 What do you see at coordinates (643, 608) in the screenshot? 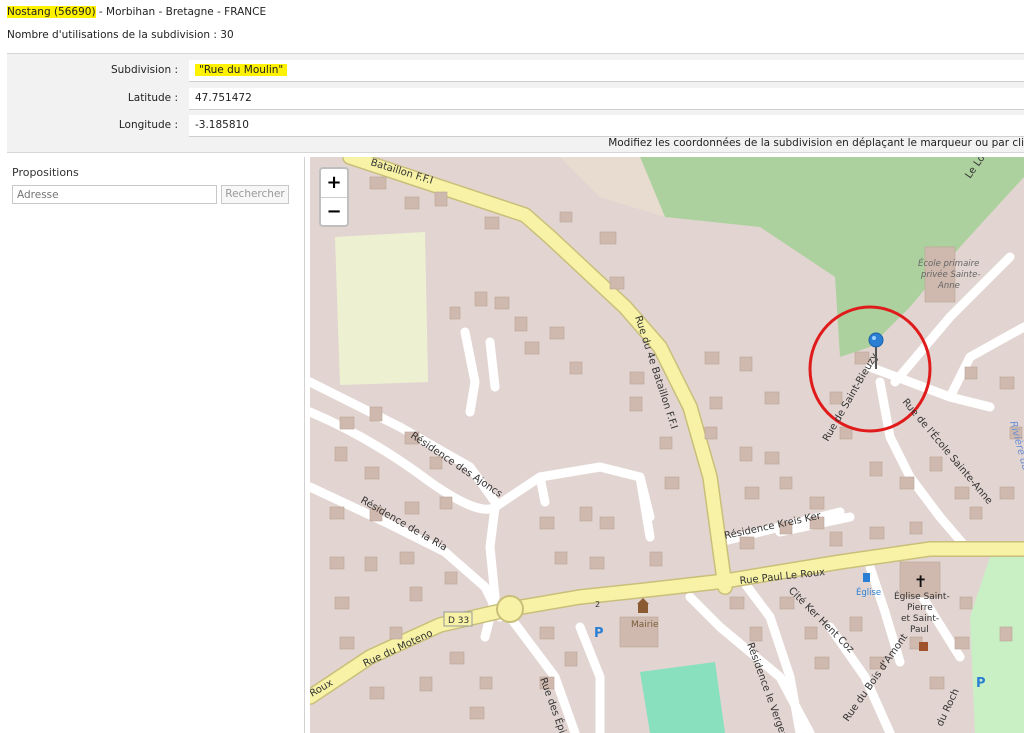
I see `town-hall-icon` at bounding box center [643, 608].